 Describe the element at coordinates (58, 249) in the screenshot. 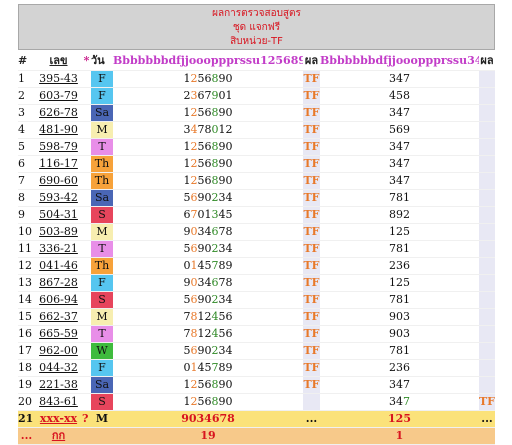

I see `row-code-link: 336-21` at that location.